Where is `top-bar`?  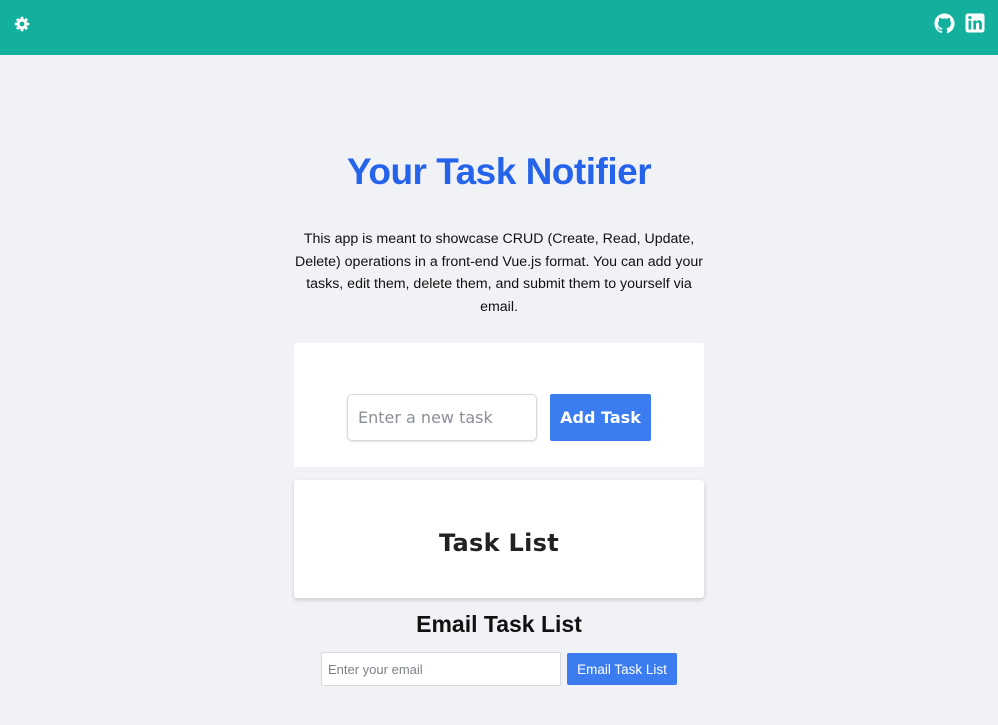 top-bar is located at coordinates (499, 27).